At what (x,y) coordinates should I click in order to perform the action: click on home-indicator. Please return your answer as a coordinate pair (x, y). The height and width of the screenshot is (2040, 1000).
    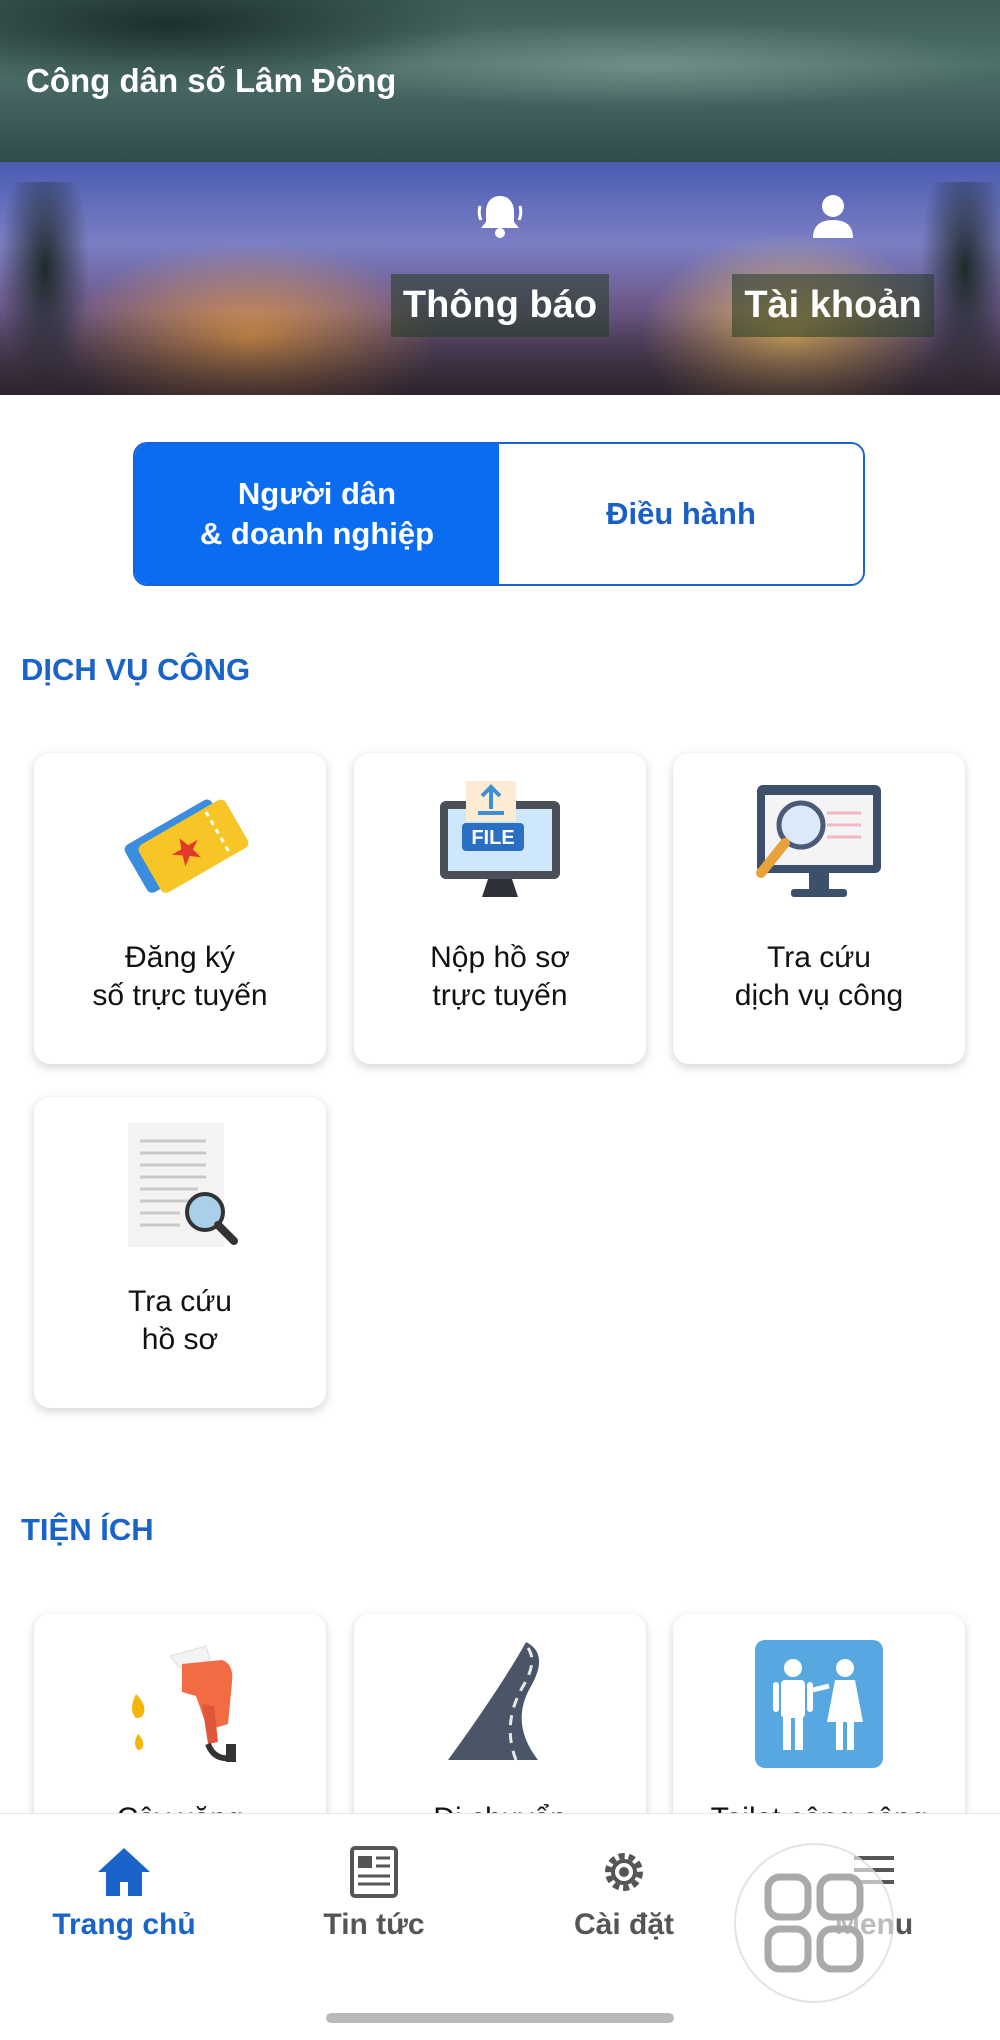
    Looking at the image, I should click on (500, 2018).